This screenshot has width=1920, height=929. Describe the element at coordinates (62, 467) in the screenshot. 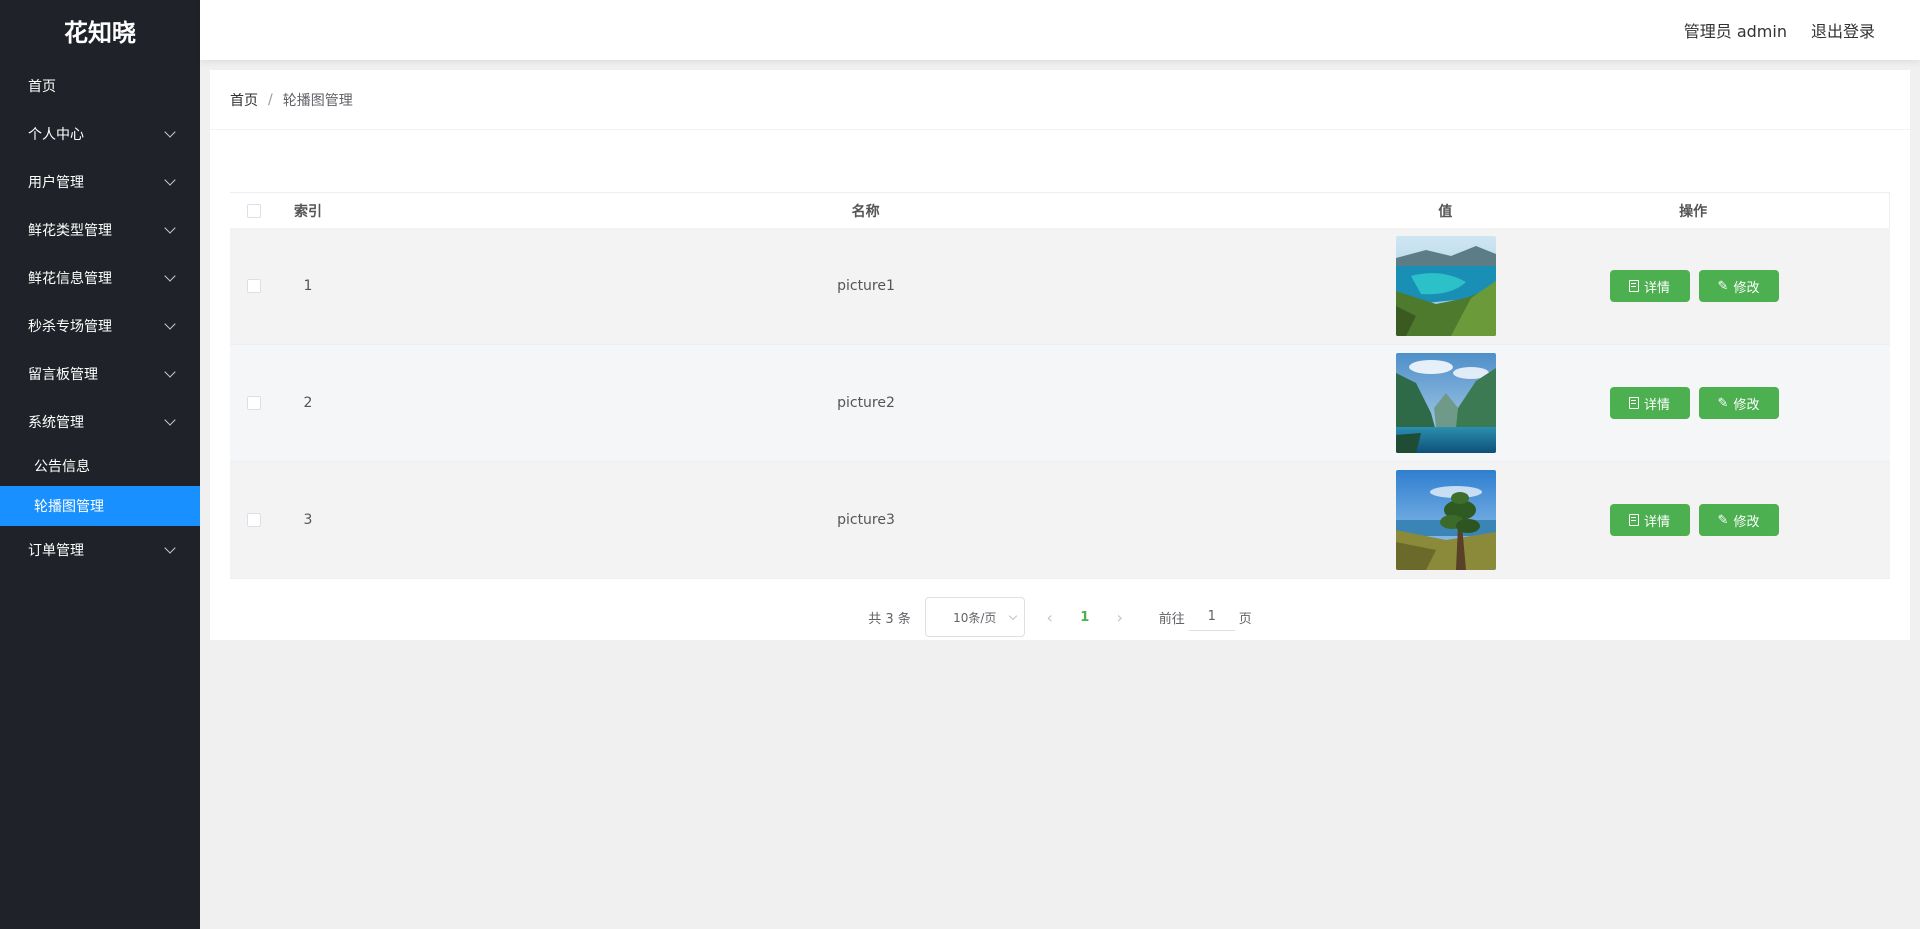

I see `sidebar-subitem-label: 公告信息` at that location.